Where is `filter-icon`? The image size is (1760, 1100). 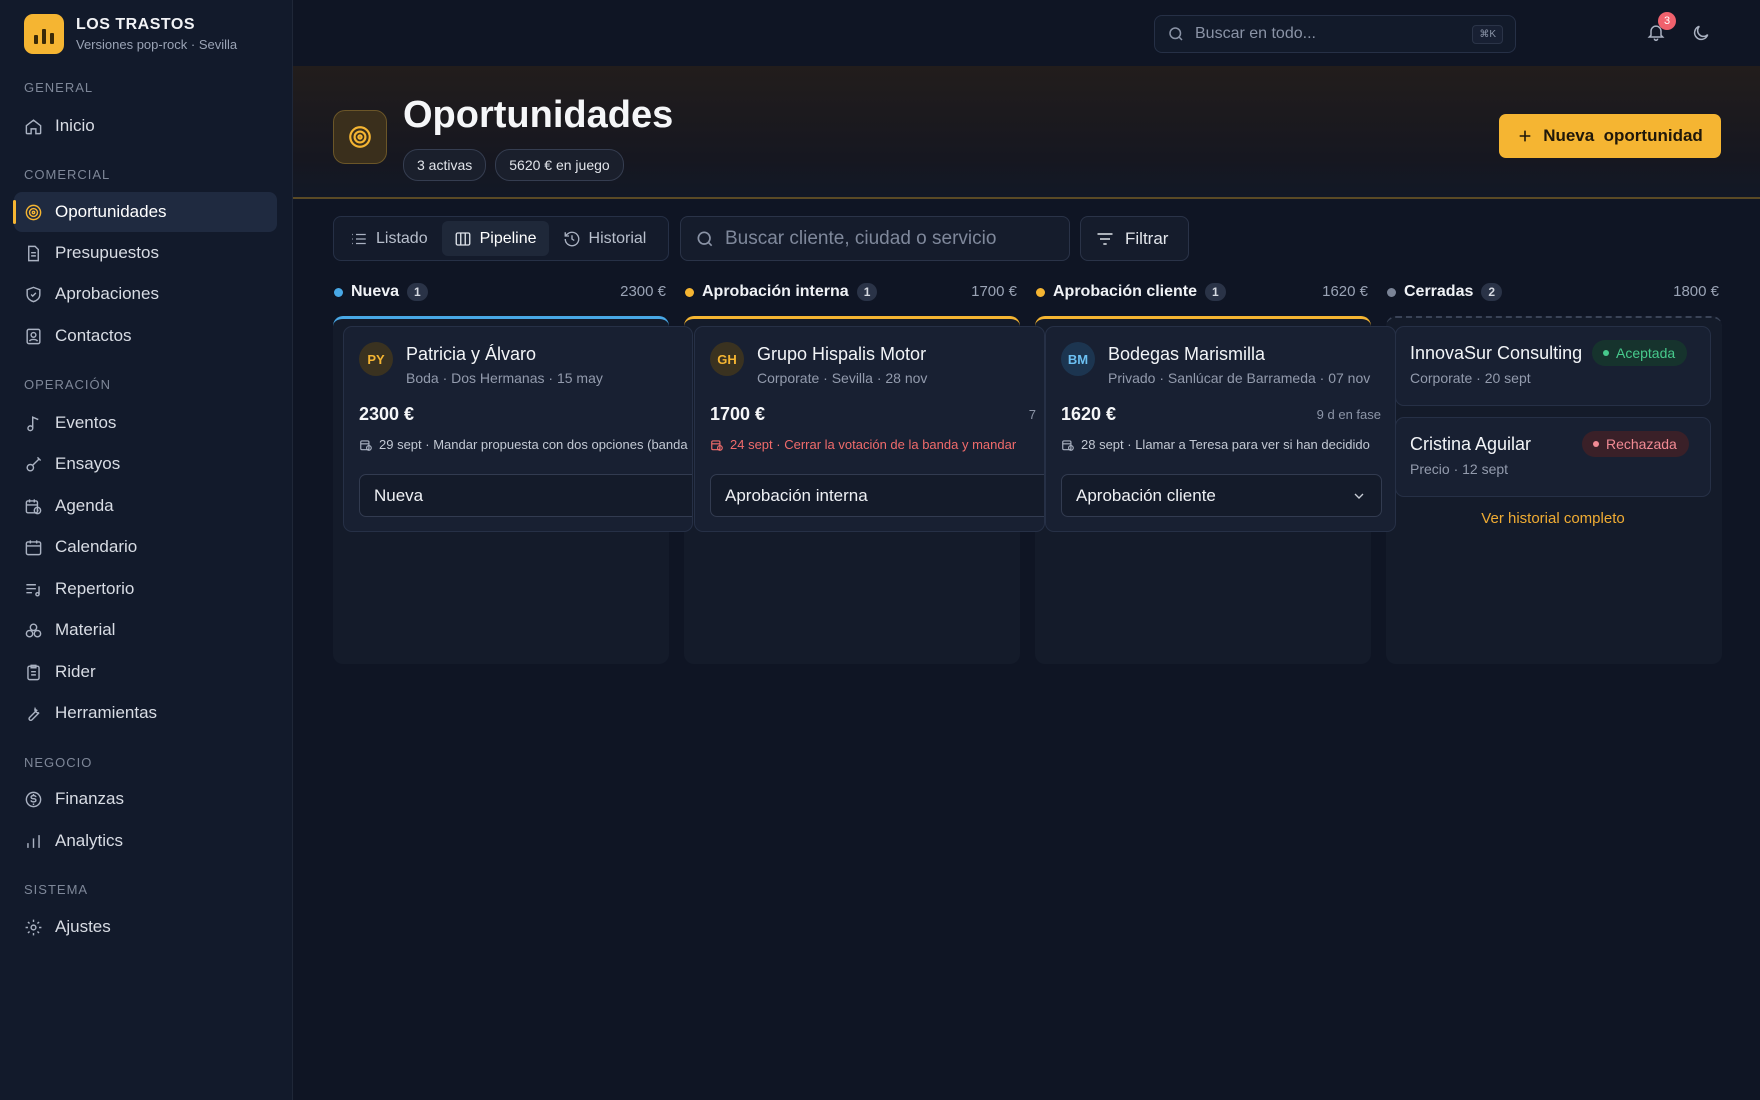
filter-icon is located at coordinates (1105, 238).